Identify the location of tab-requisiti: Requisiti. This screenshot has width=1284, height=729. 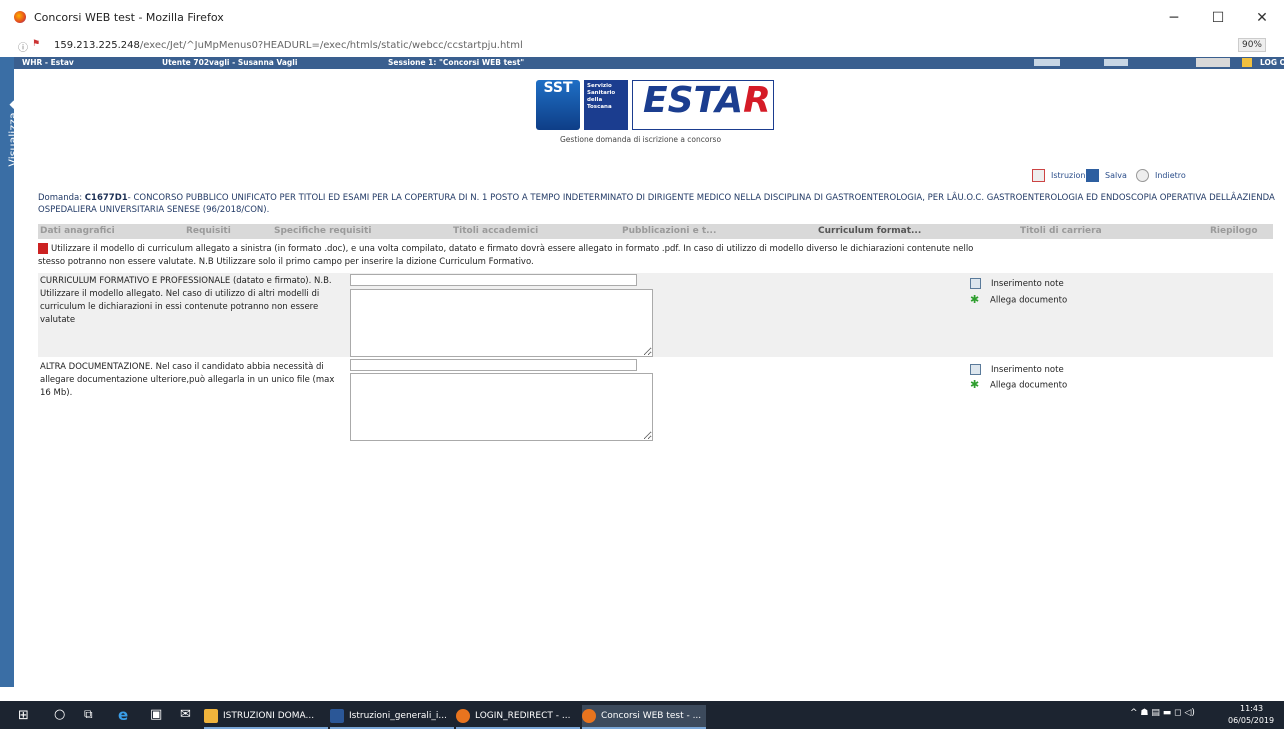
(208, 231).